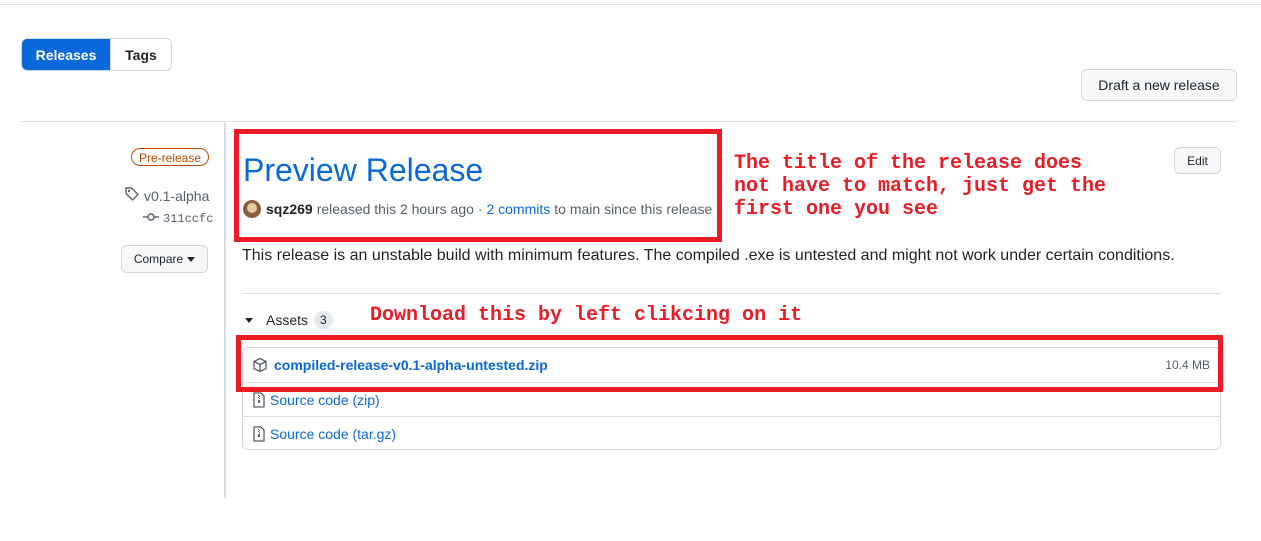 The image size is (1261, 541). What do you see at coordinates (132, 195) in the screenshot?
I see `tag-icon` at bounding box center [132, 195].